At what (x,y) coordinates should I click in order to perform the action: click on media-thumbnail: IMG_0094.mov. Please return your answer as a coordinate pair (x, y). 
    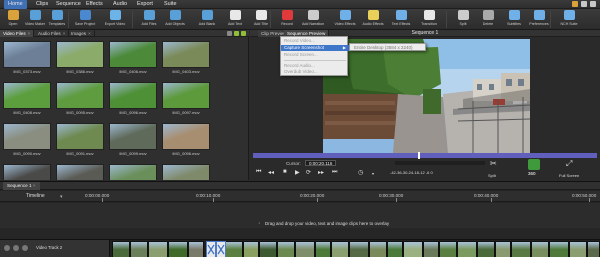
    Looking at the image, I should click on (133, 172).